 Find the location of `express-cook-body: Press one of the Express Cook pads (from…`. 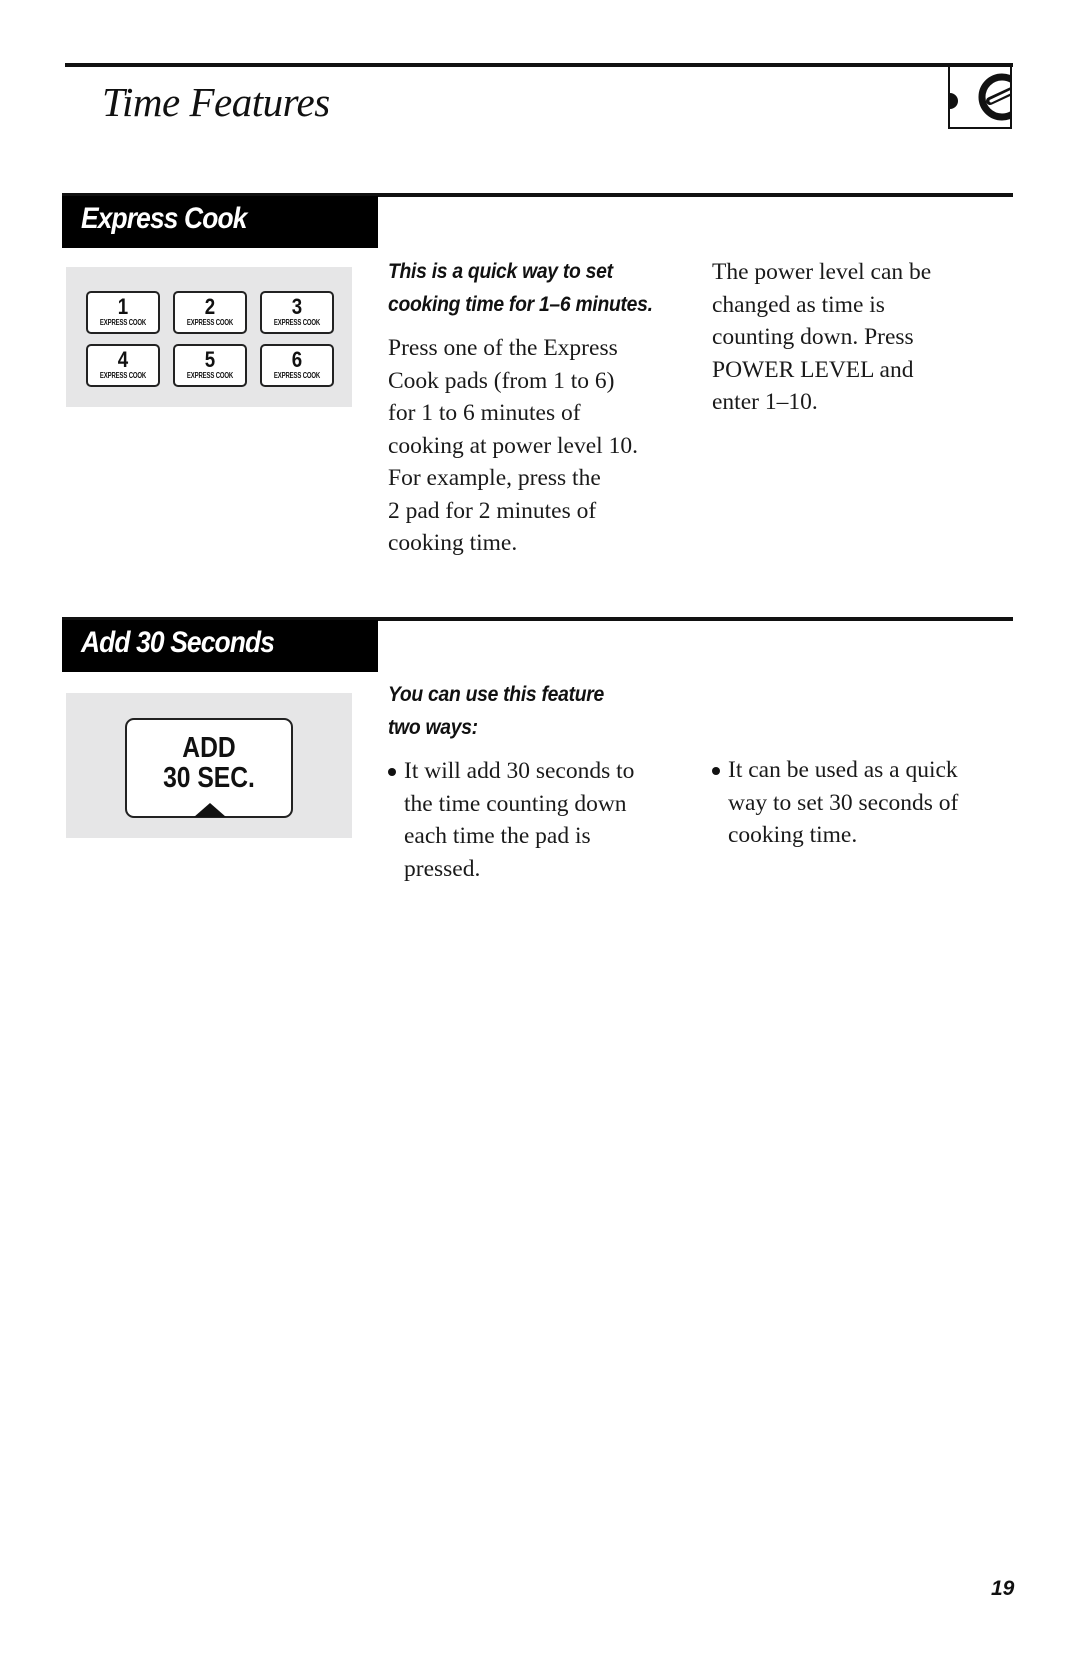

express-cook-body: Press one of the Express Cook pads (from… is located at coordinates (543, 446).